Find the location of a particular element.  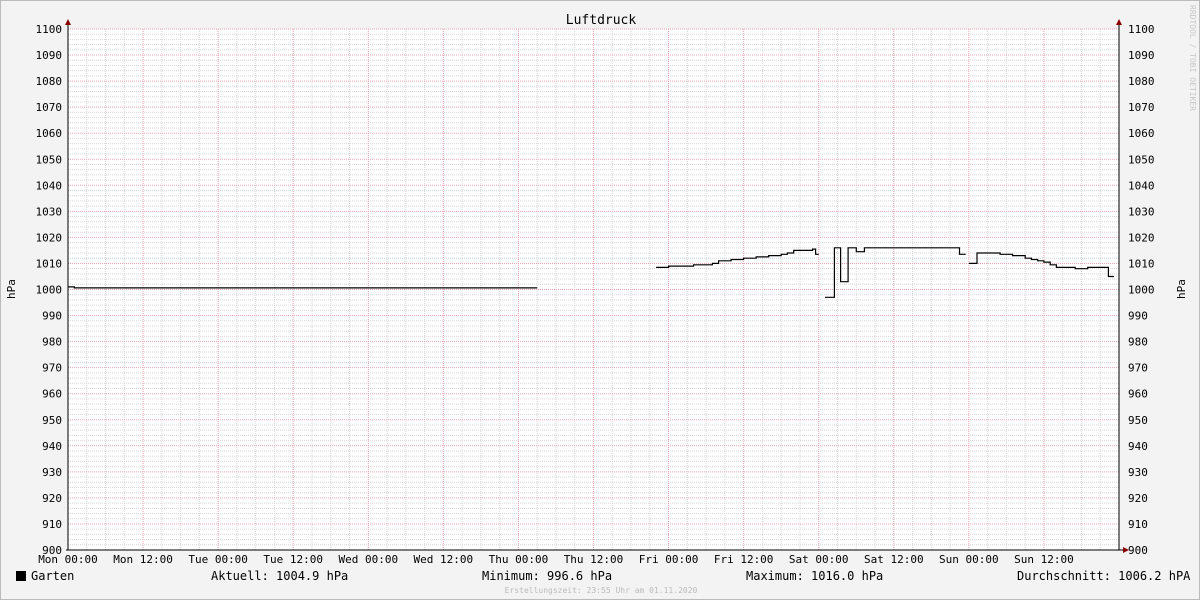

x-tick-label: Sat 00:00 is located at coordinates (819, 559).